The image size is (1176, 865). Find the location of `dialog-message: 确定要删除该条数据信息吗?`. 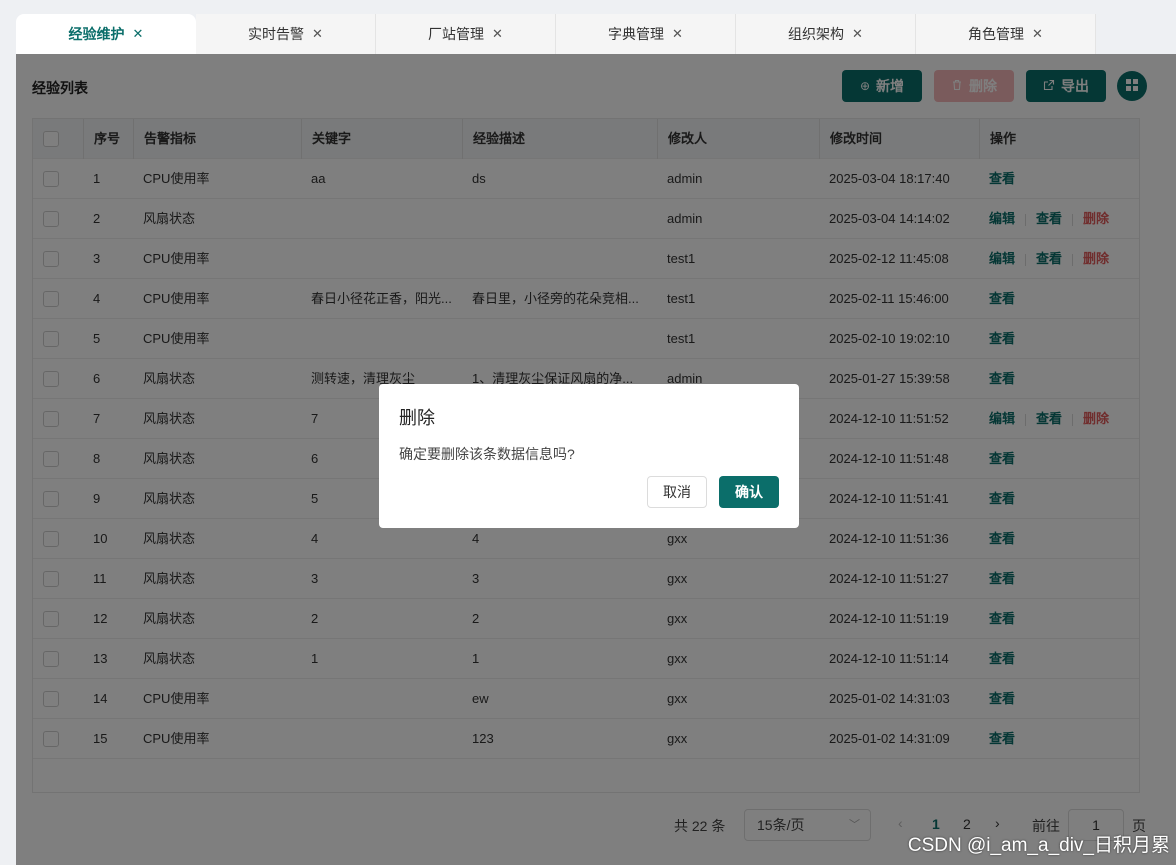

dialog-message: 确定要删除该条数据信息吗? is located at coordinates (487, 454).